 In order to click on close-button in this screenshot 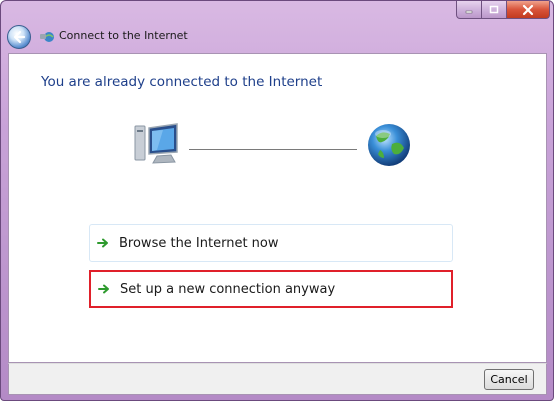, I will do `click(528, 10)`.